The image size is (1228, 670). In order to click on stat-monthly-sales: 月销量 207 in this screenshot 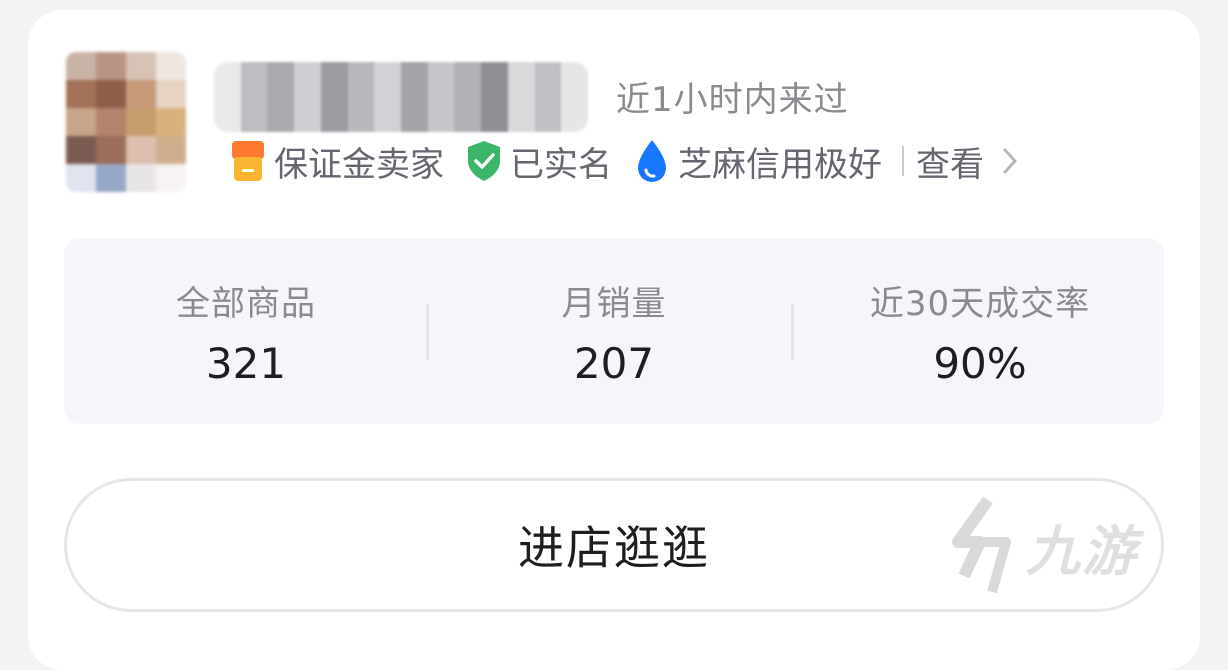, I will do `click(614, 331)`.